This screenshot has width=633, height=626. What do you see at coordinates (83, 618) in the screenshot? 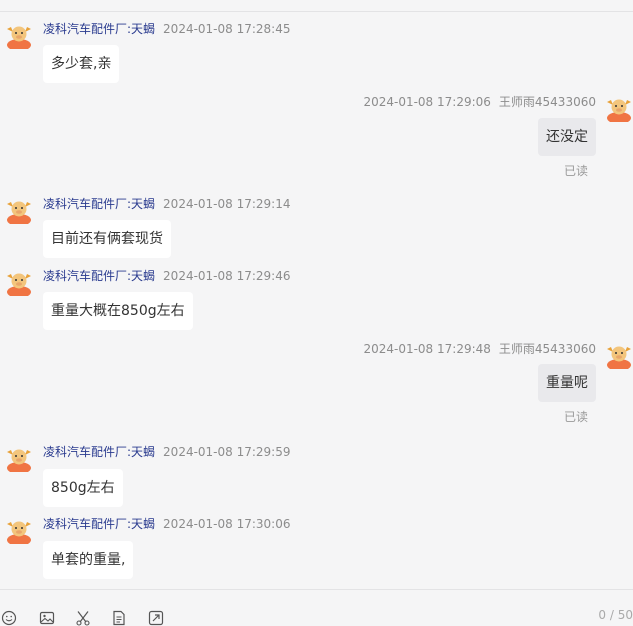
I see `scissors-icon` at bounding box center [83, 618].